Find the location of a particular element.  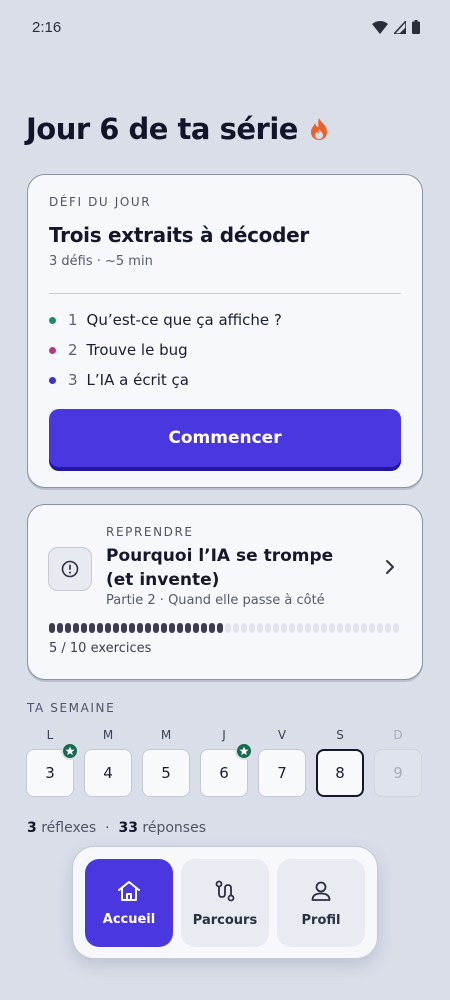

status-bar: 2:16 is located at coordinates (225, 28).